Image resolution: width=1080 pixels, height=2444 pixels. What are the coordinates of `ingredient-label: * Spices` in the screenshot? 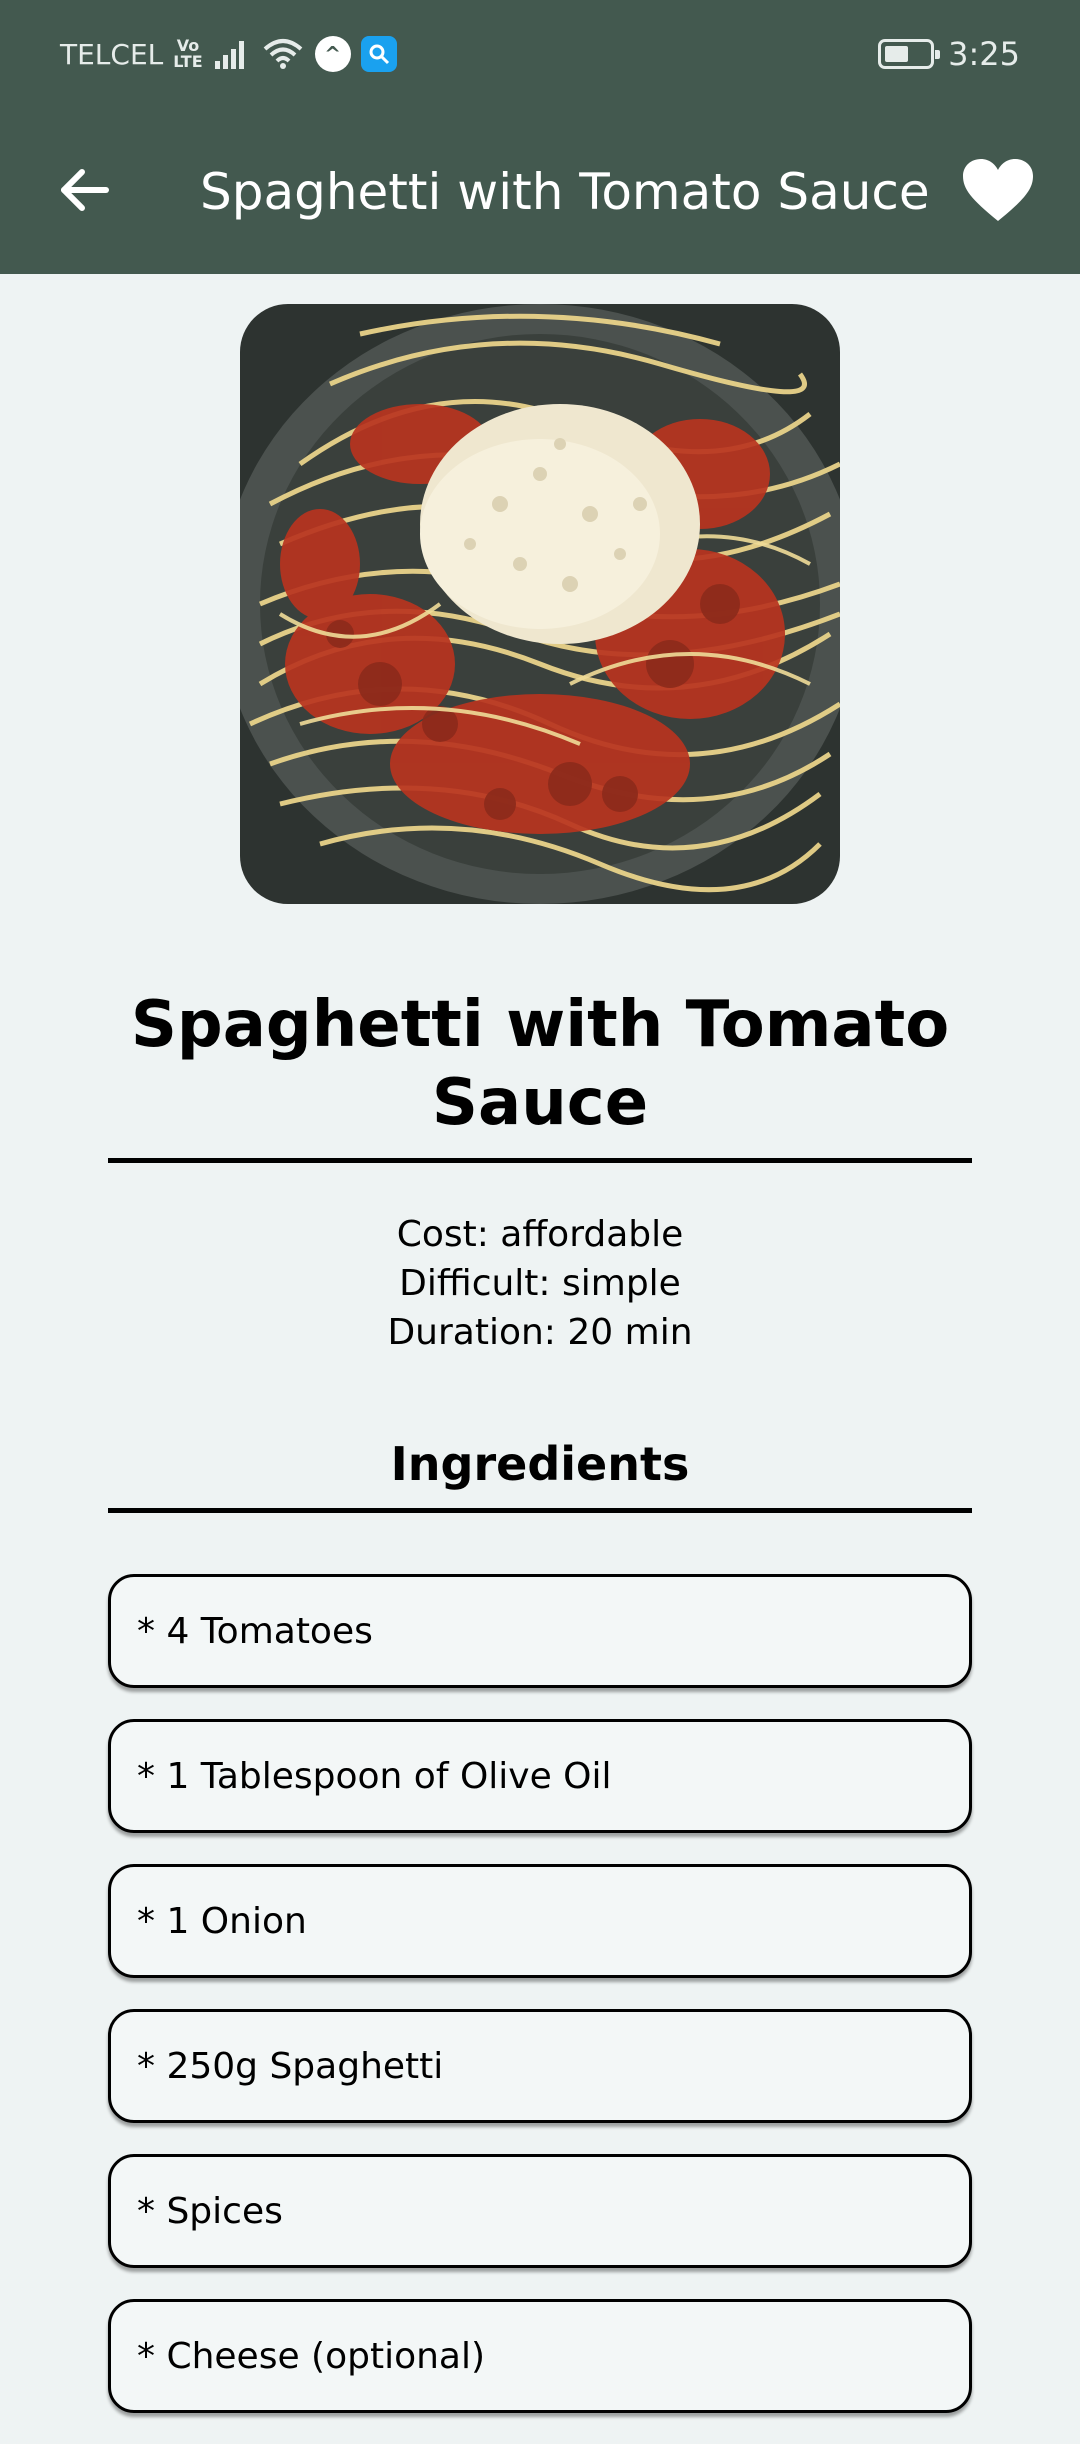 It's located at (210, 2211).